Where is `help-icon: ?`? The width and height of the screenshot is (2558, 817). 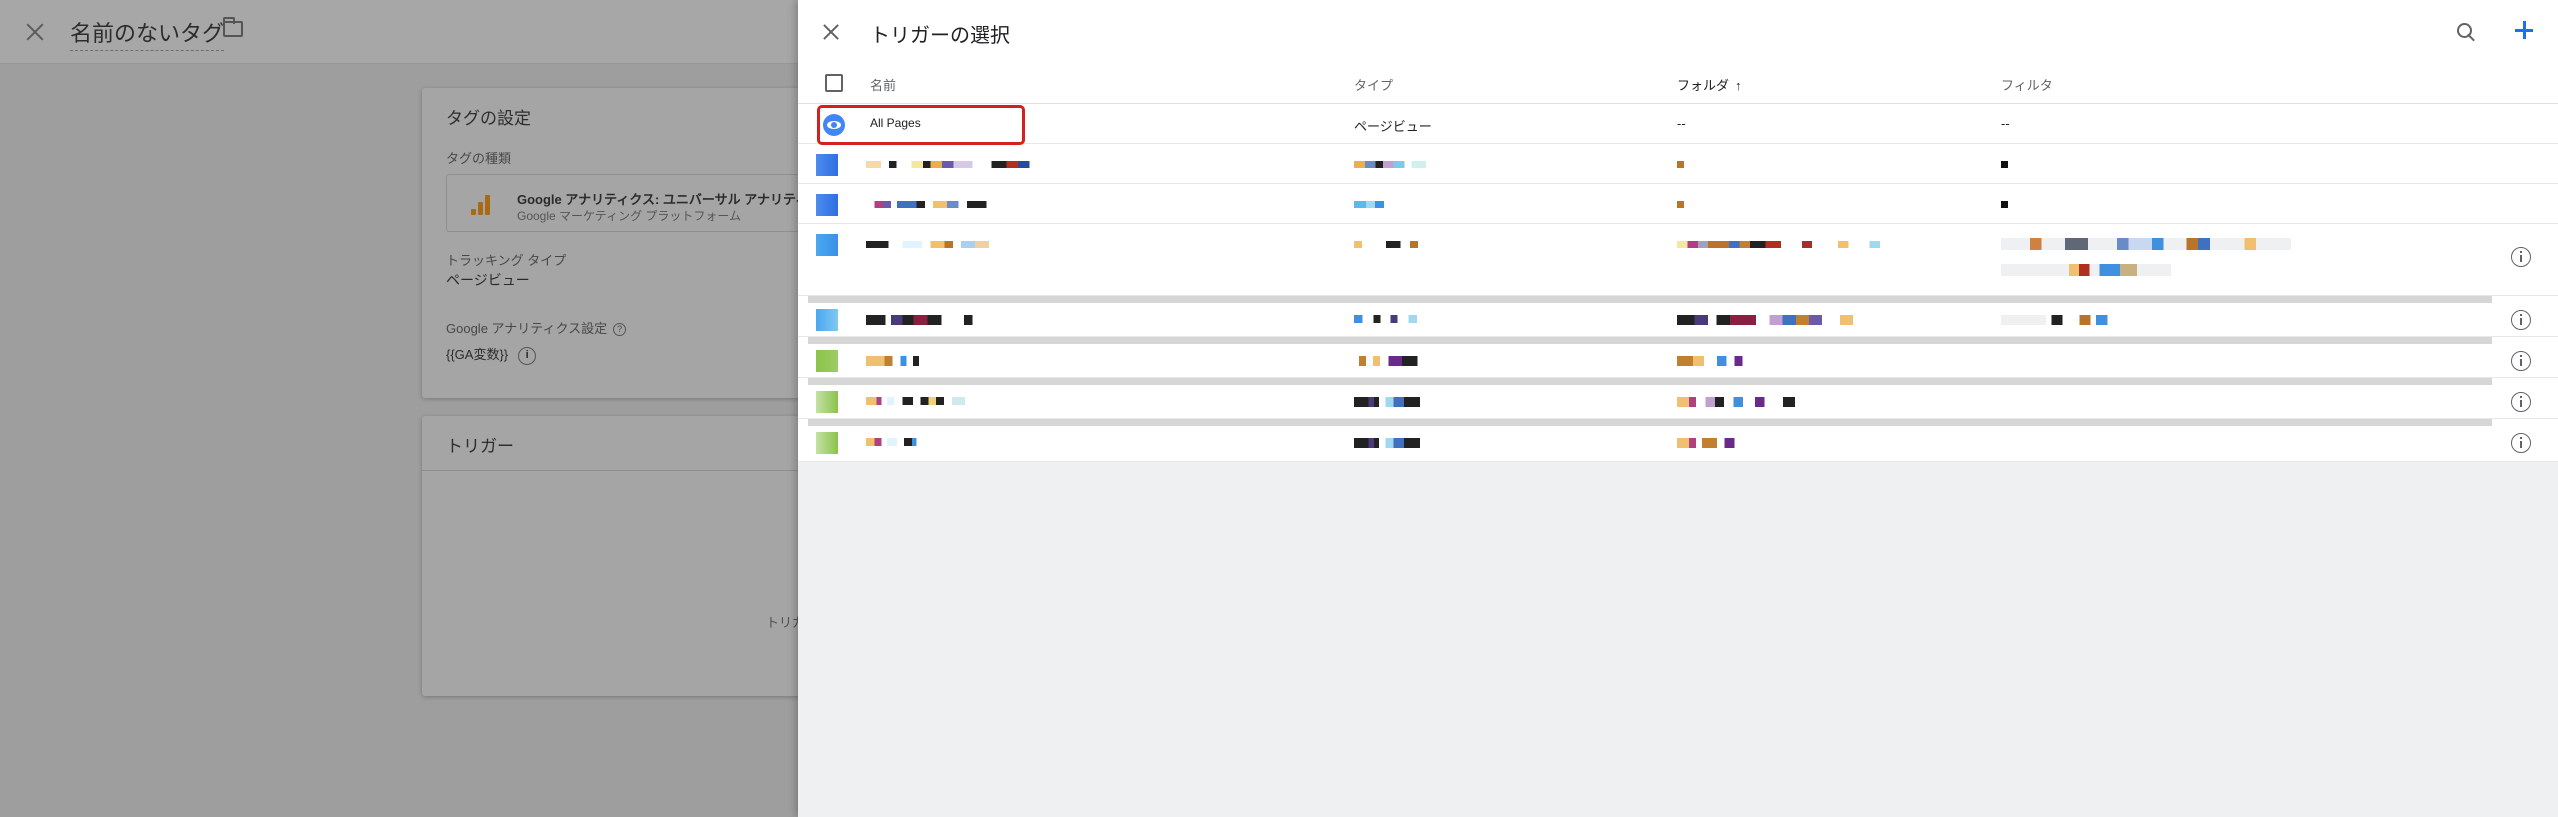 help-icon: ? is located at coordinates (620, 330).